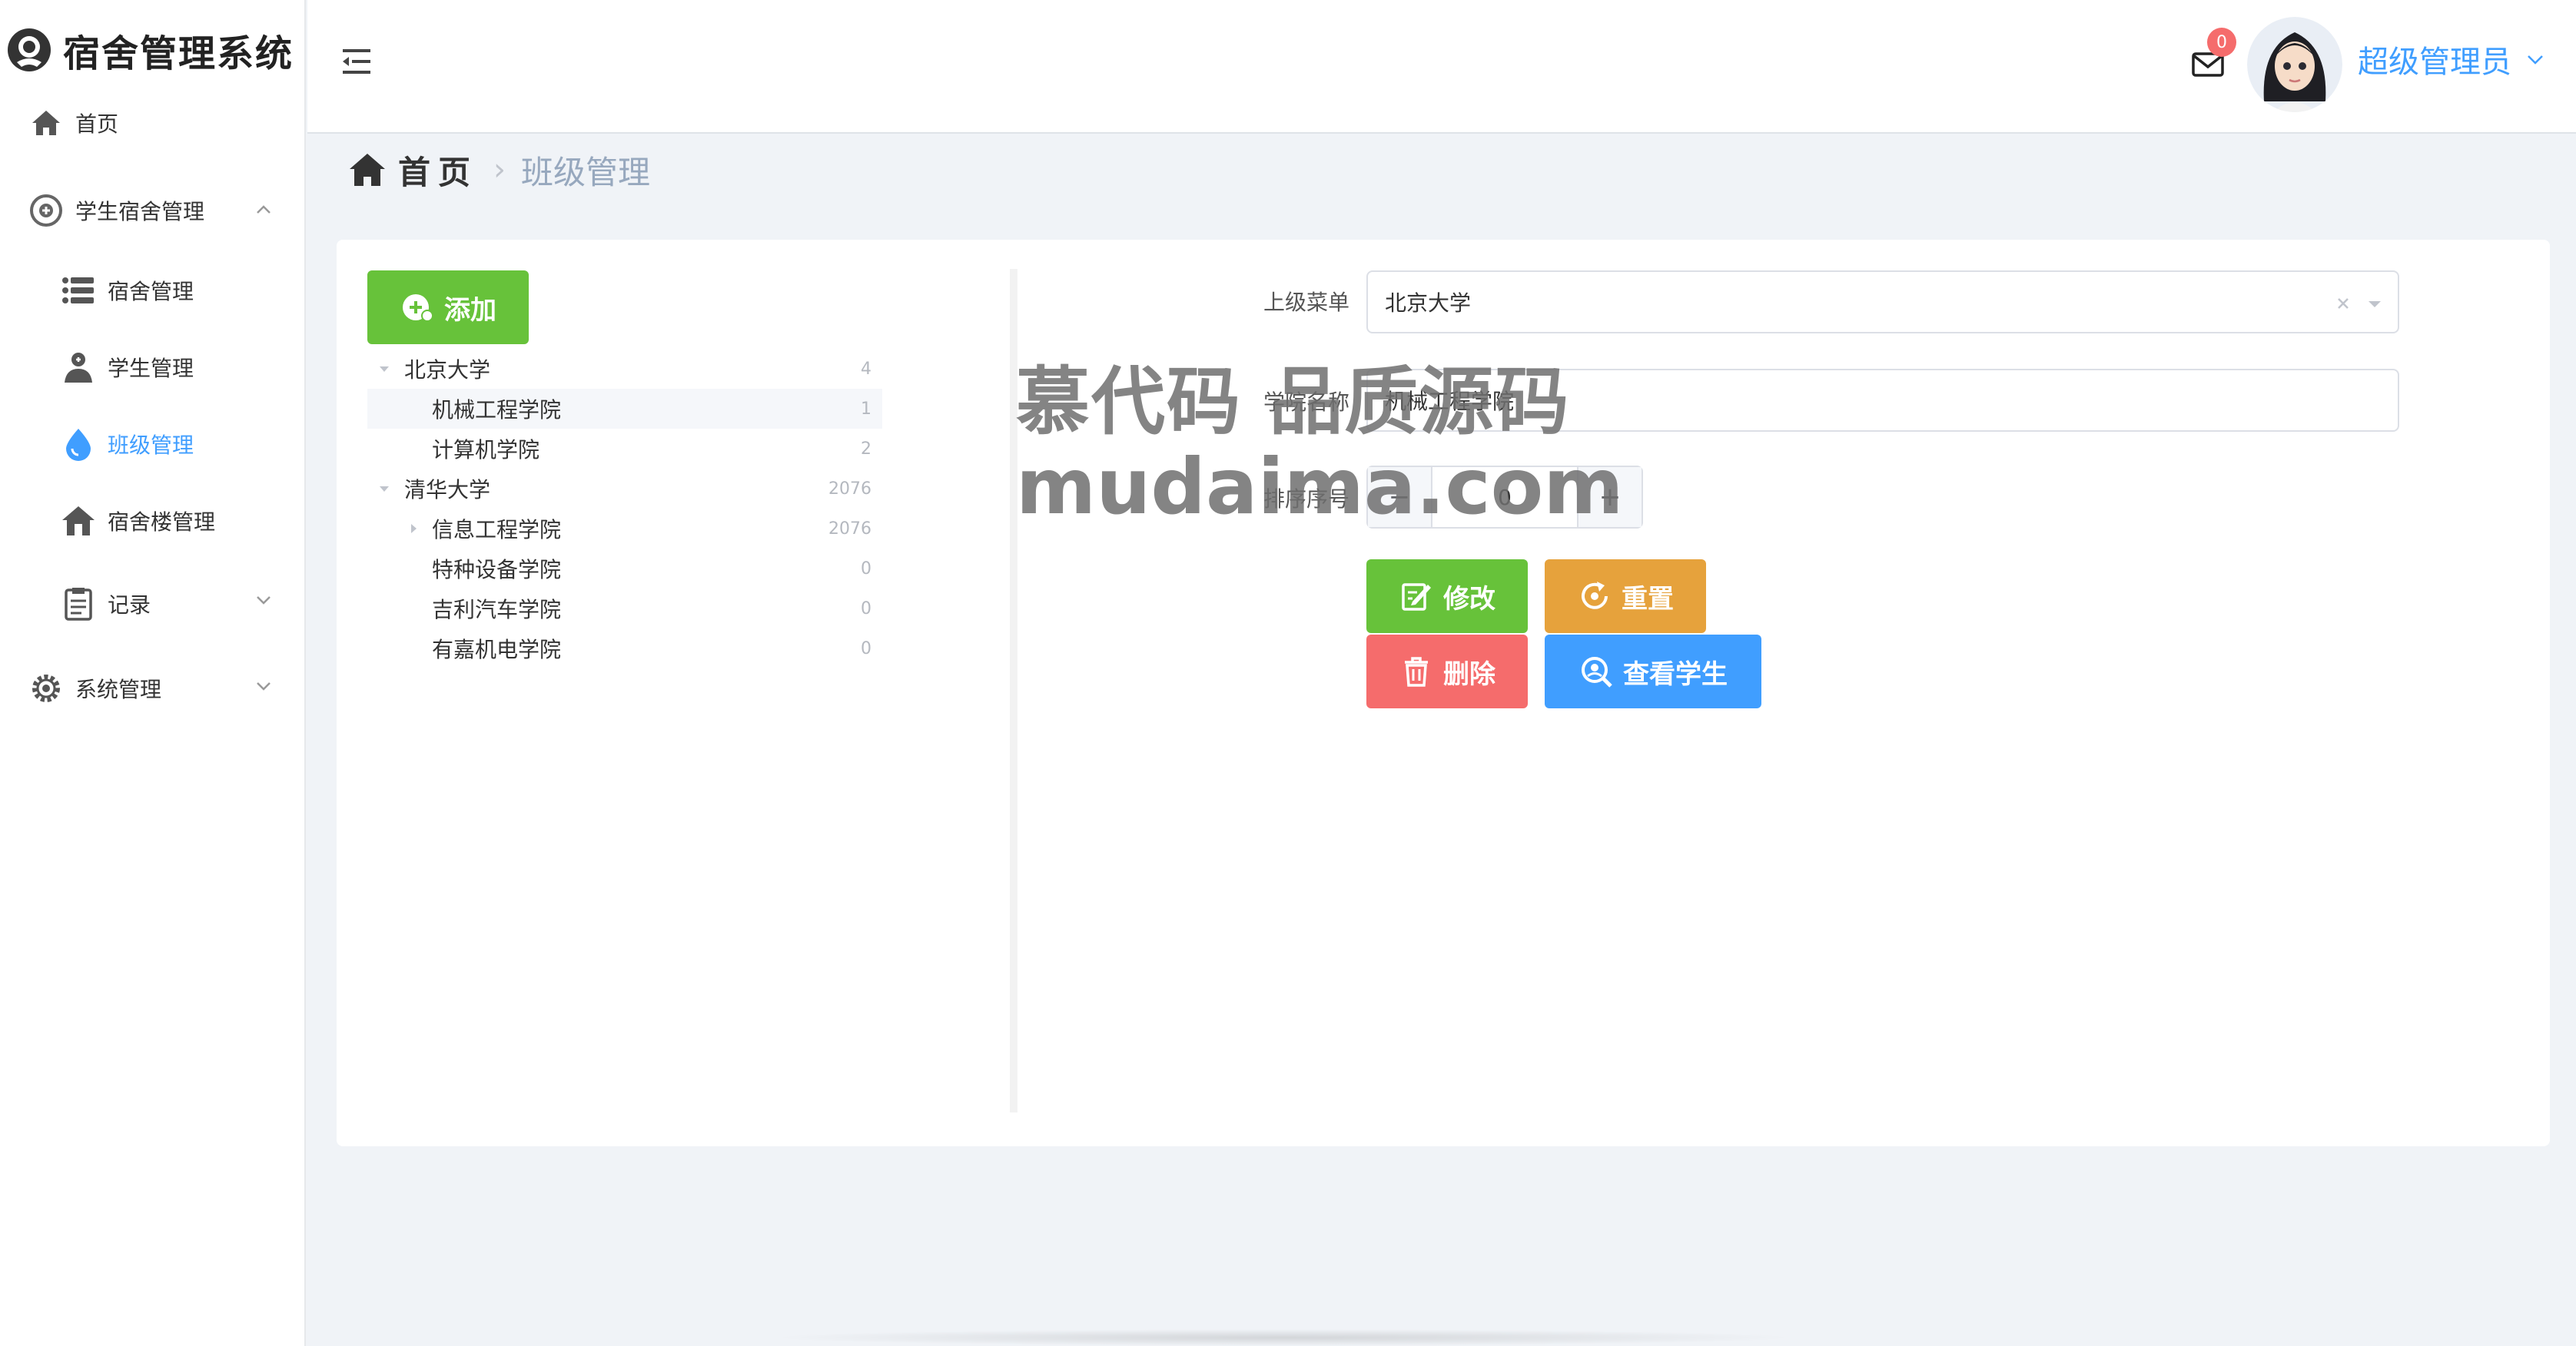 The width and height of the screenshot is (2576, 1346). I want to click on sidebar-item-label: 学生宿舍管理, so click(140, 212).